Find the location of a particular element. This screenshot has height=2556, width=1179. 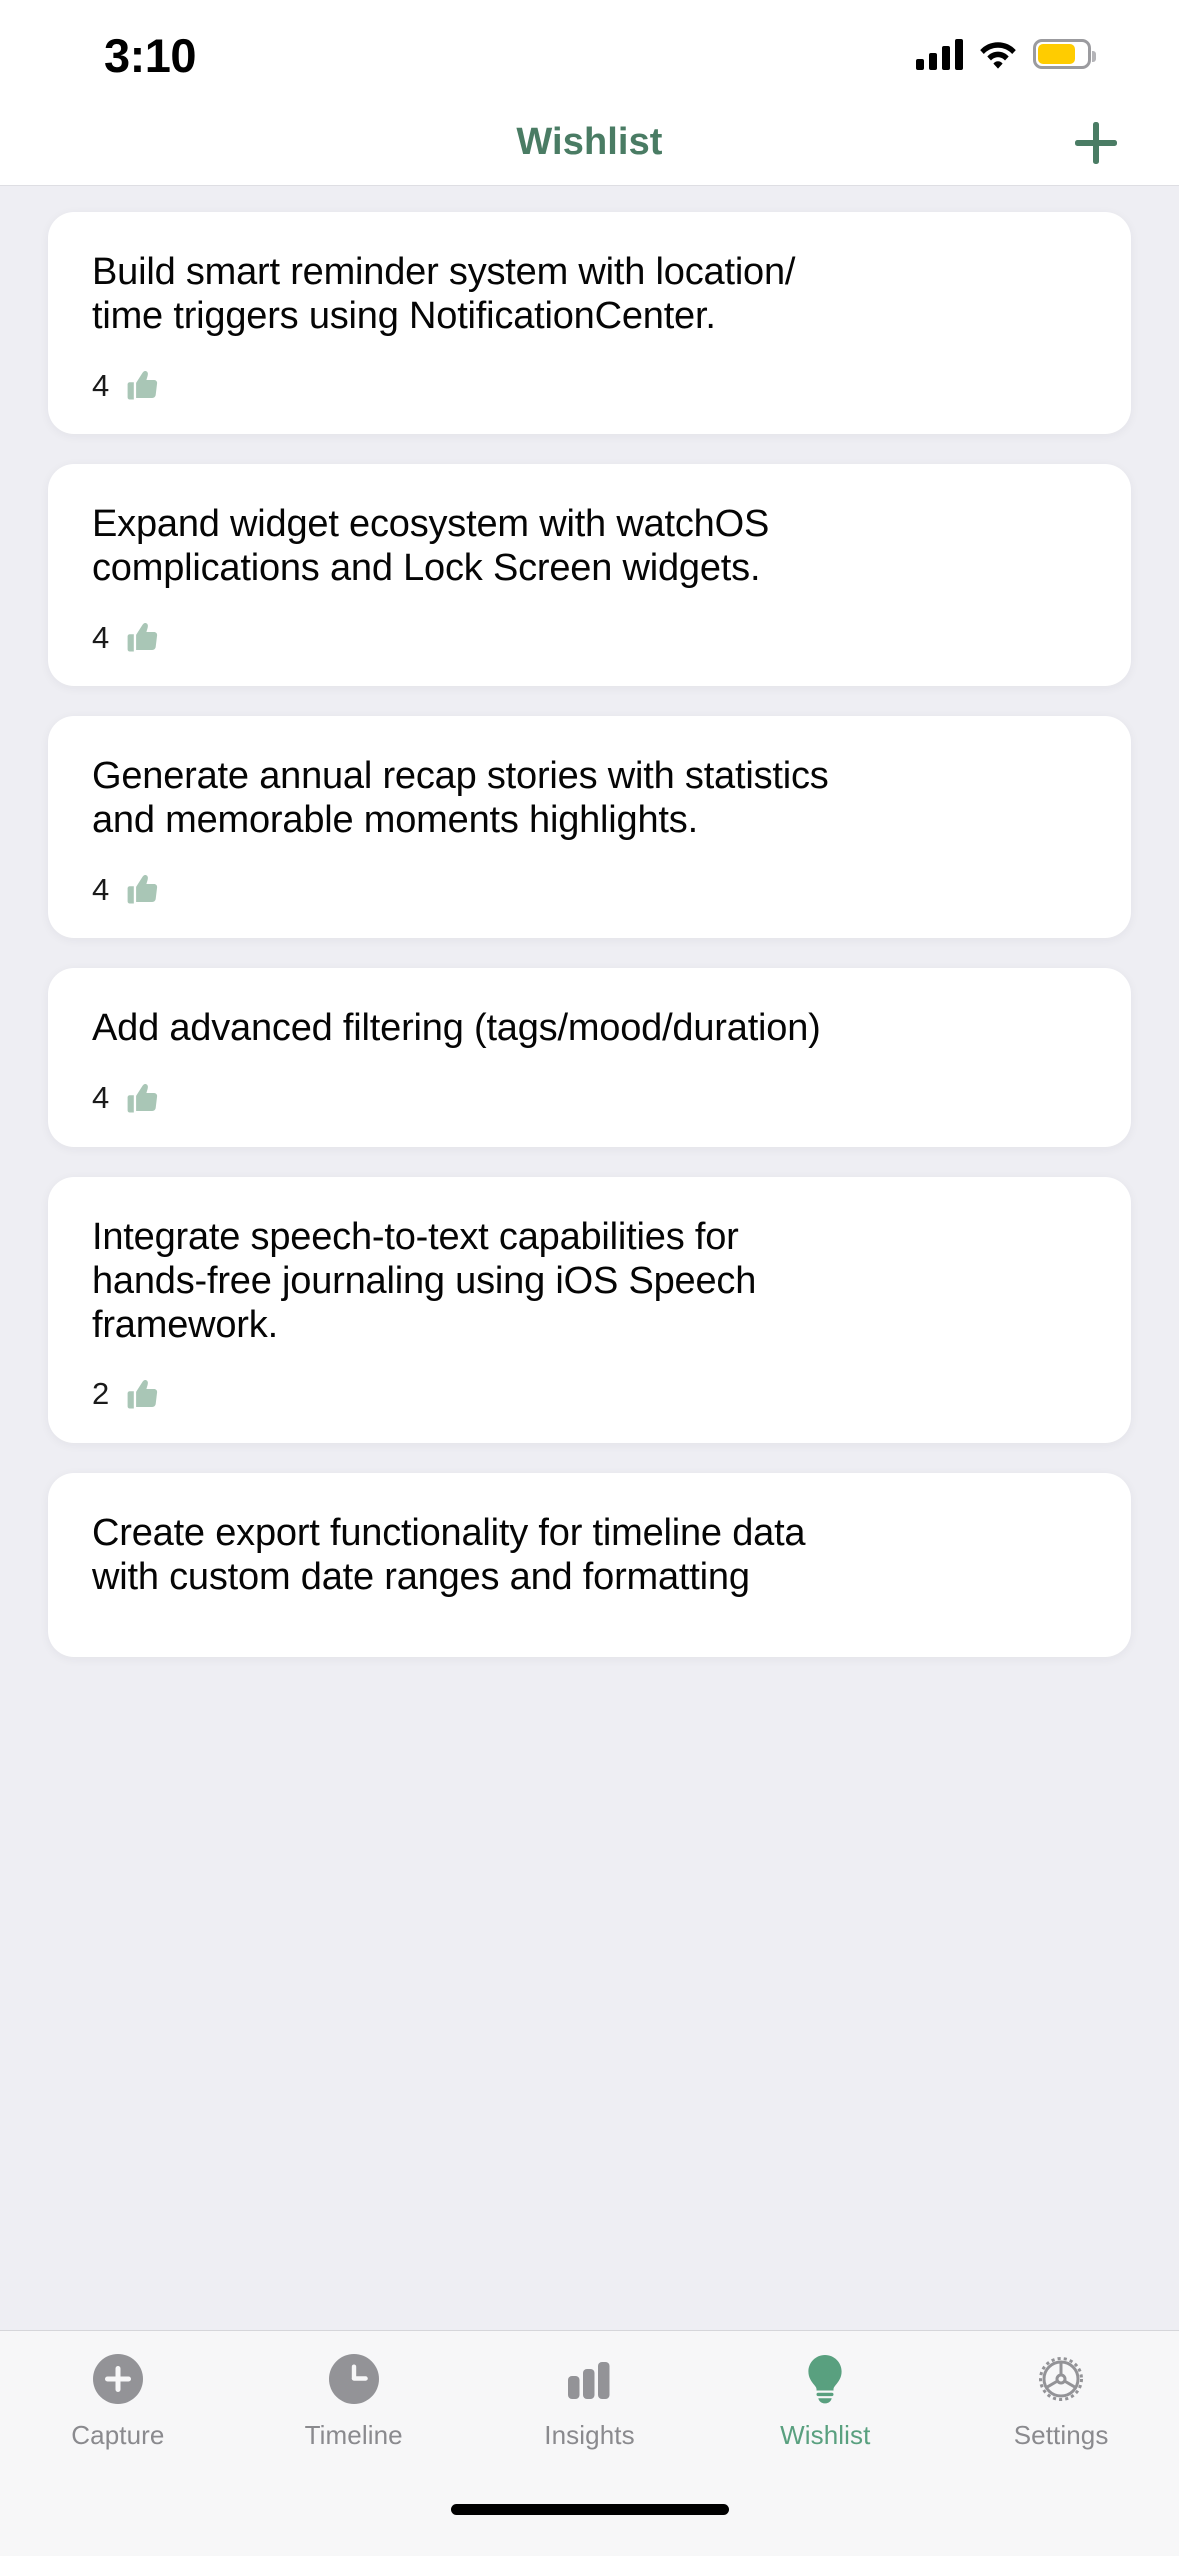

plus-circle-icon is located at coordinates (118, 2379).